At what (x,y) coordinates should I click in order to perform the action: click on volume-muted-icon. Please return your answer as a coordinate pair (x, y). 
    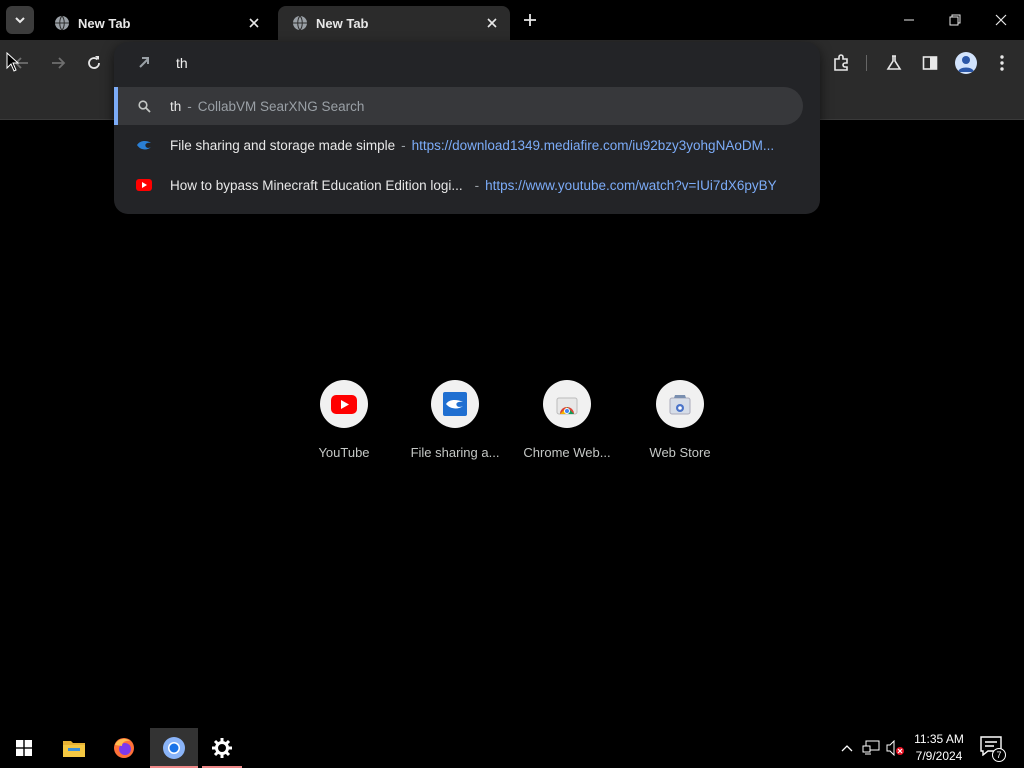
    Looking at the image, I should click on (895, 748).